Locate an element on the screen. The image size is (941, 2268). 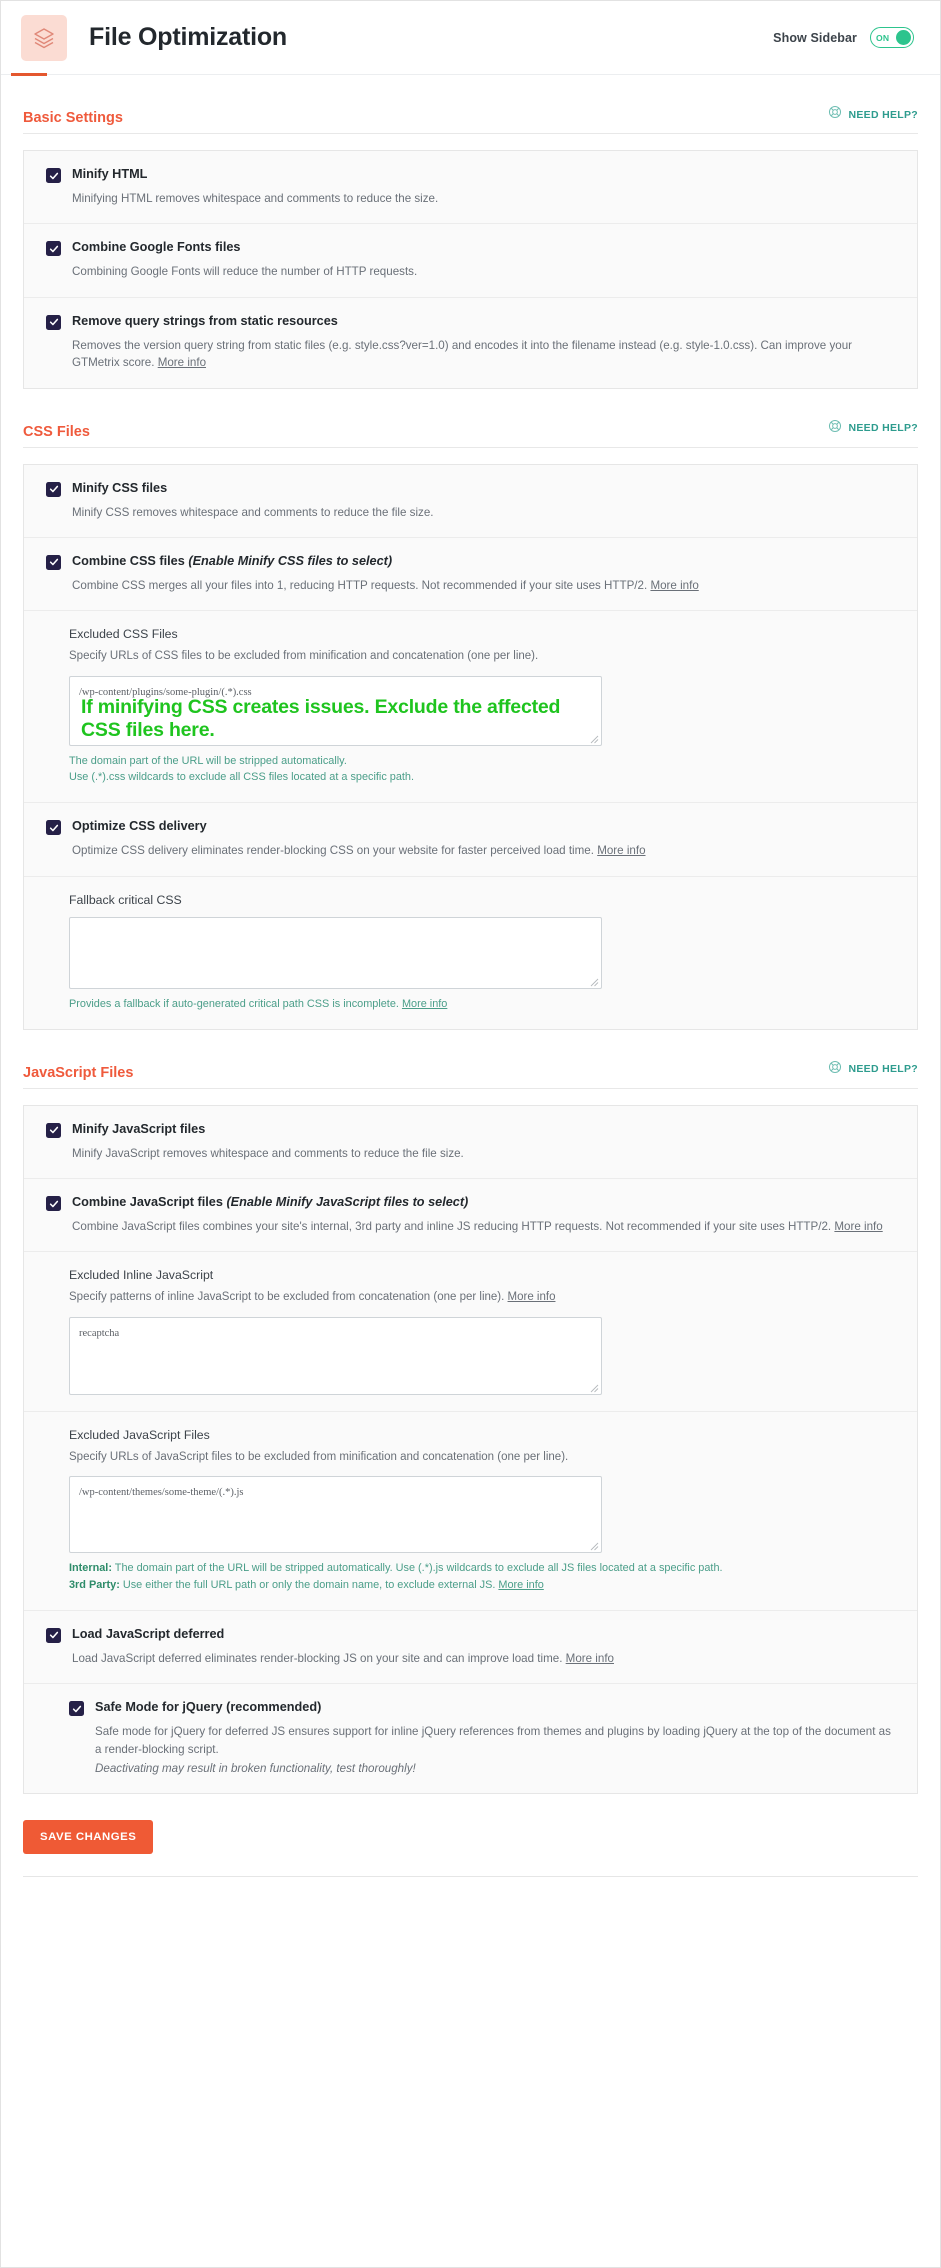
note-internal-label: Internal: is located at coordinates (90, 1567).